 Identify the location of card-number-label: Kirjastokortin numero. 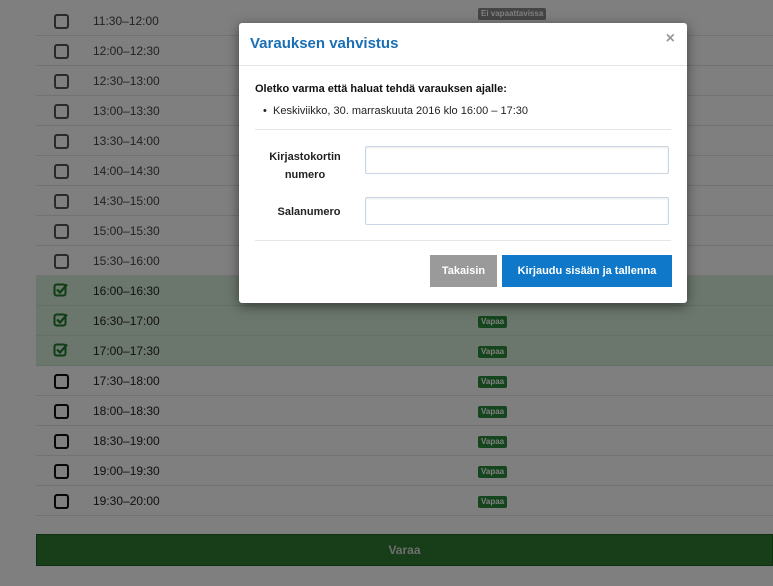
(305, 166).